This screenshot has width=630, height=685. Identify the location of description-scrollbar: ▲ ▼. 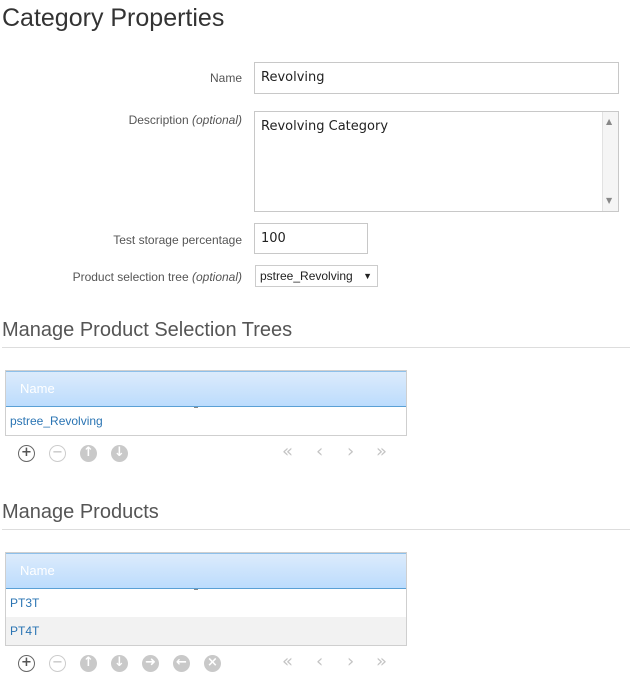
(610, 161).